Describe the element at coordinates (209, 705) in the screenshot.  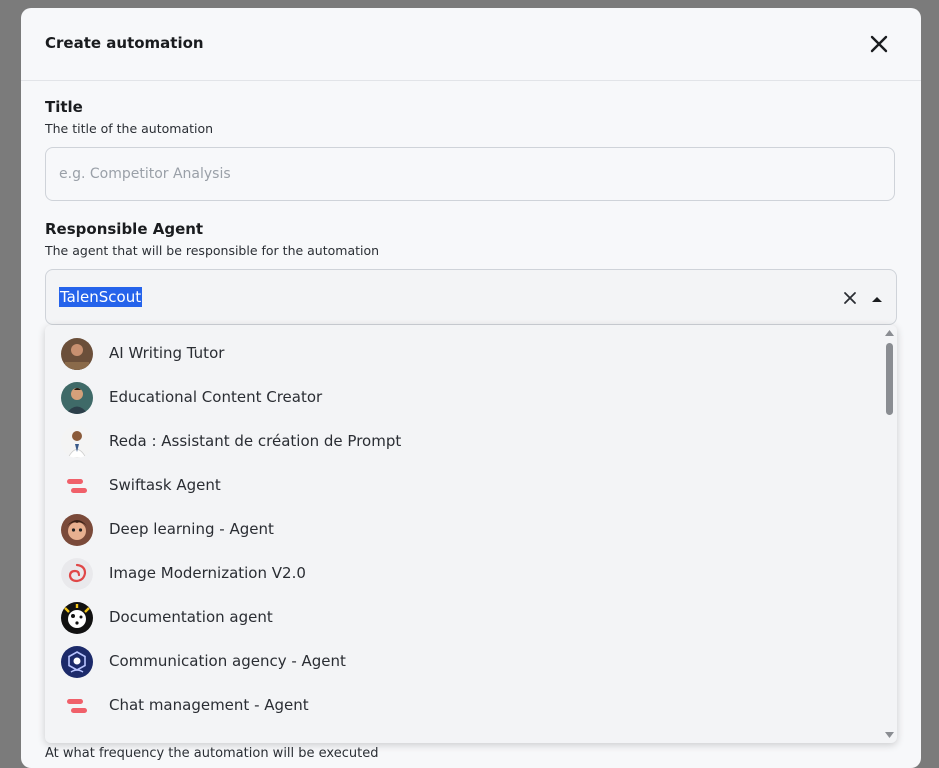
I see `option-label: Chat management - Agent` at that location.